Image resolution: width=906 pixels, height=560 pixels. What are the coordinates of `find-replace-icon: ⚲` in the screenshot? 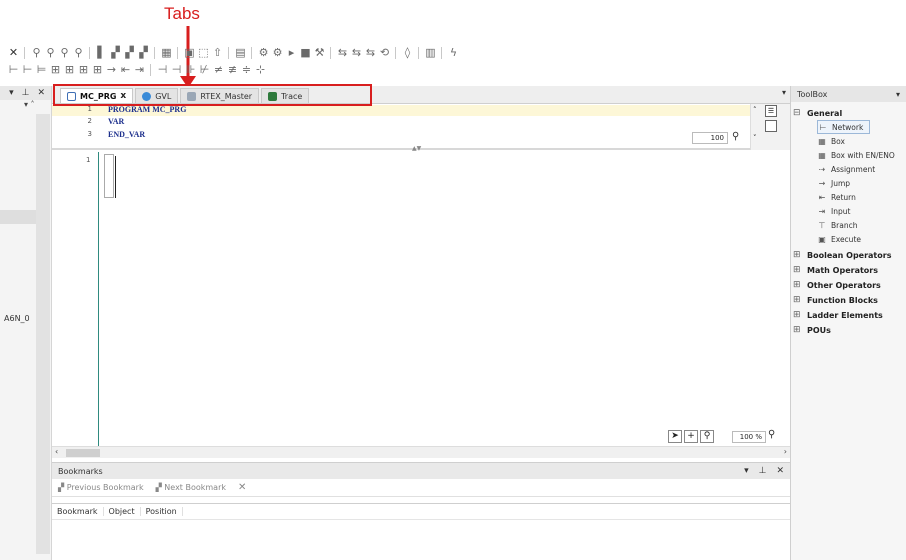 It's located at (50, 53).